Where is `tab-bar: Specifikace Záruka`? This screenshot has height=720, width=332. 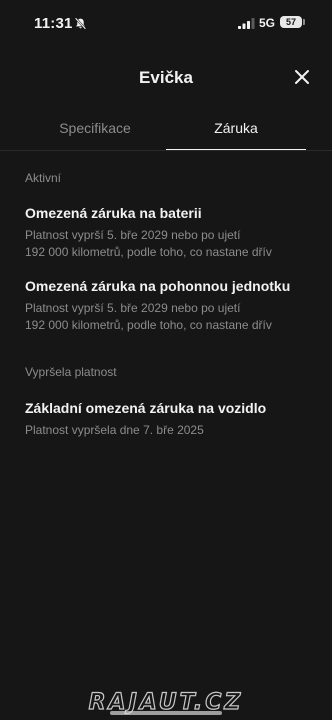
tab-bar: Specifikace Záruka is located at coordinates (166, 131).